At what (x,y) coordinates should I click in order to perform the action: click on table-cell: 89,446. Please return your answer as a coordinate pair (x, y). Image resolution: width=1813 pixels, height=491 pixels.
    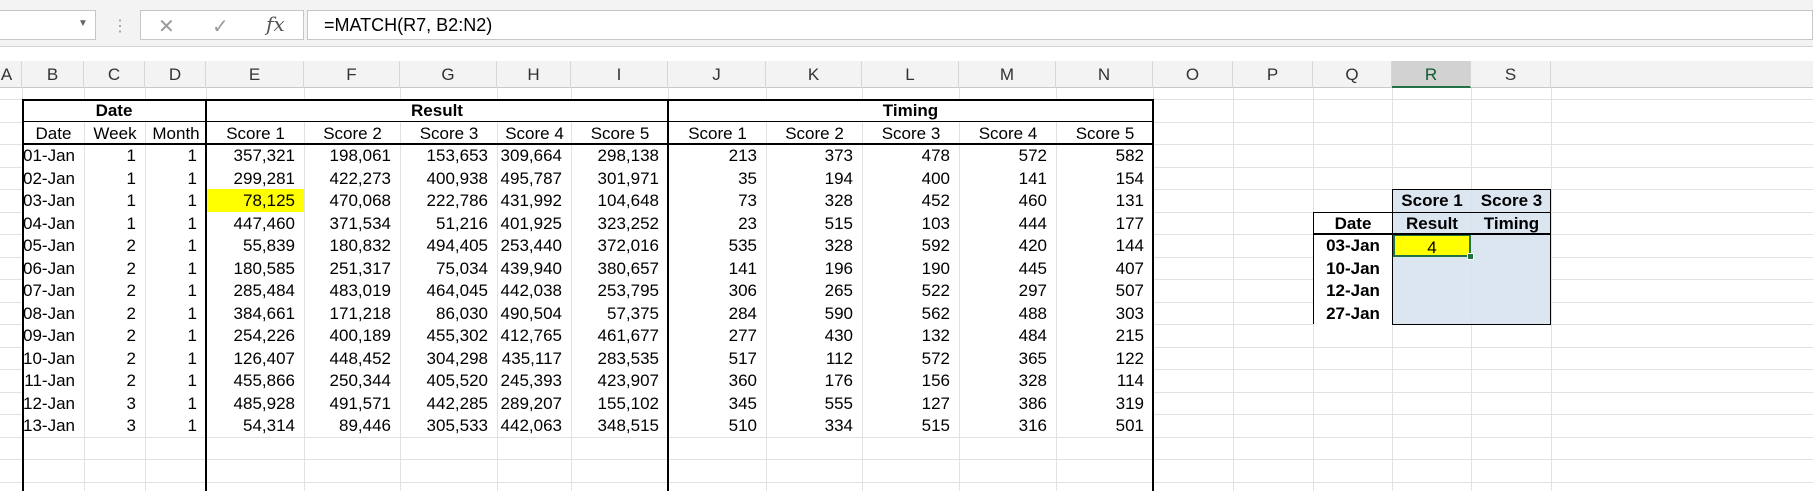
    Looking at the image, I should click on (352, 425).